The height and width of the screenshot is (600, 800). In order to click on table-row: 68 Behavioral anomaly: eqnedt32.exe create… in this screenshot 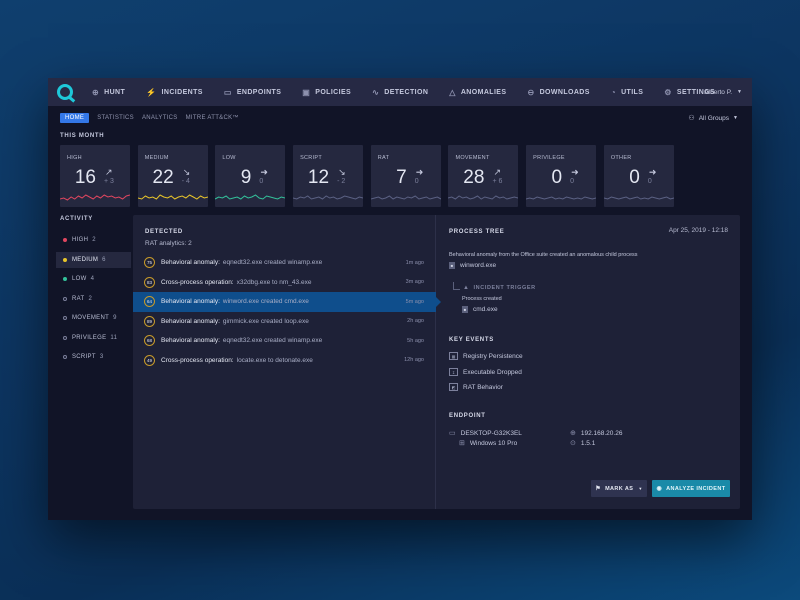, I will do `click(284, 341)`.